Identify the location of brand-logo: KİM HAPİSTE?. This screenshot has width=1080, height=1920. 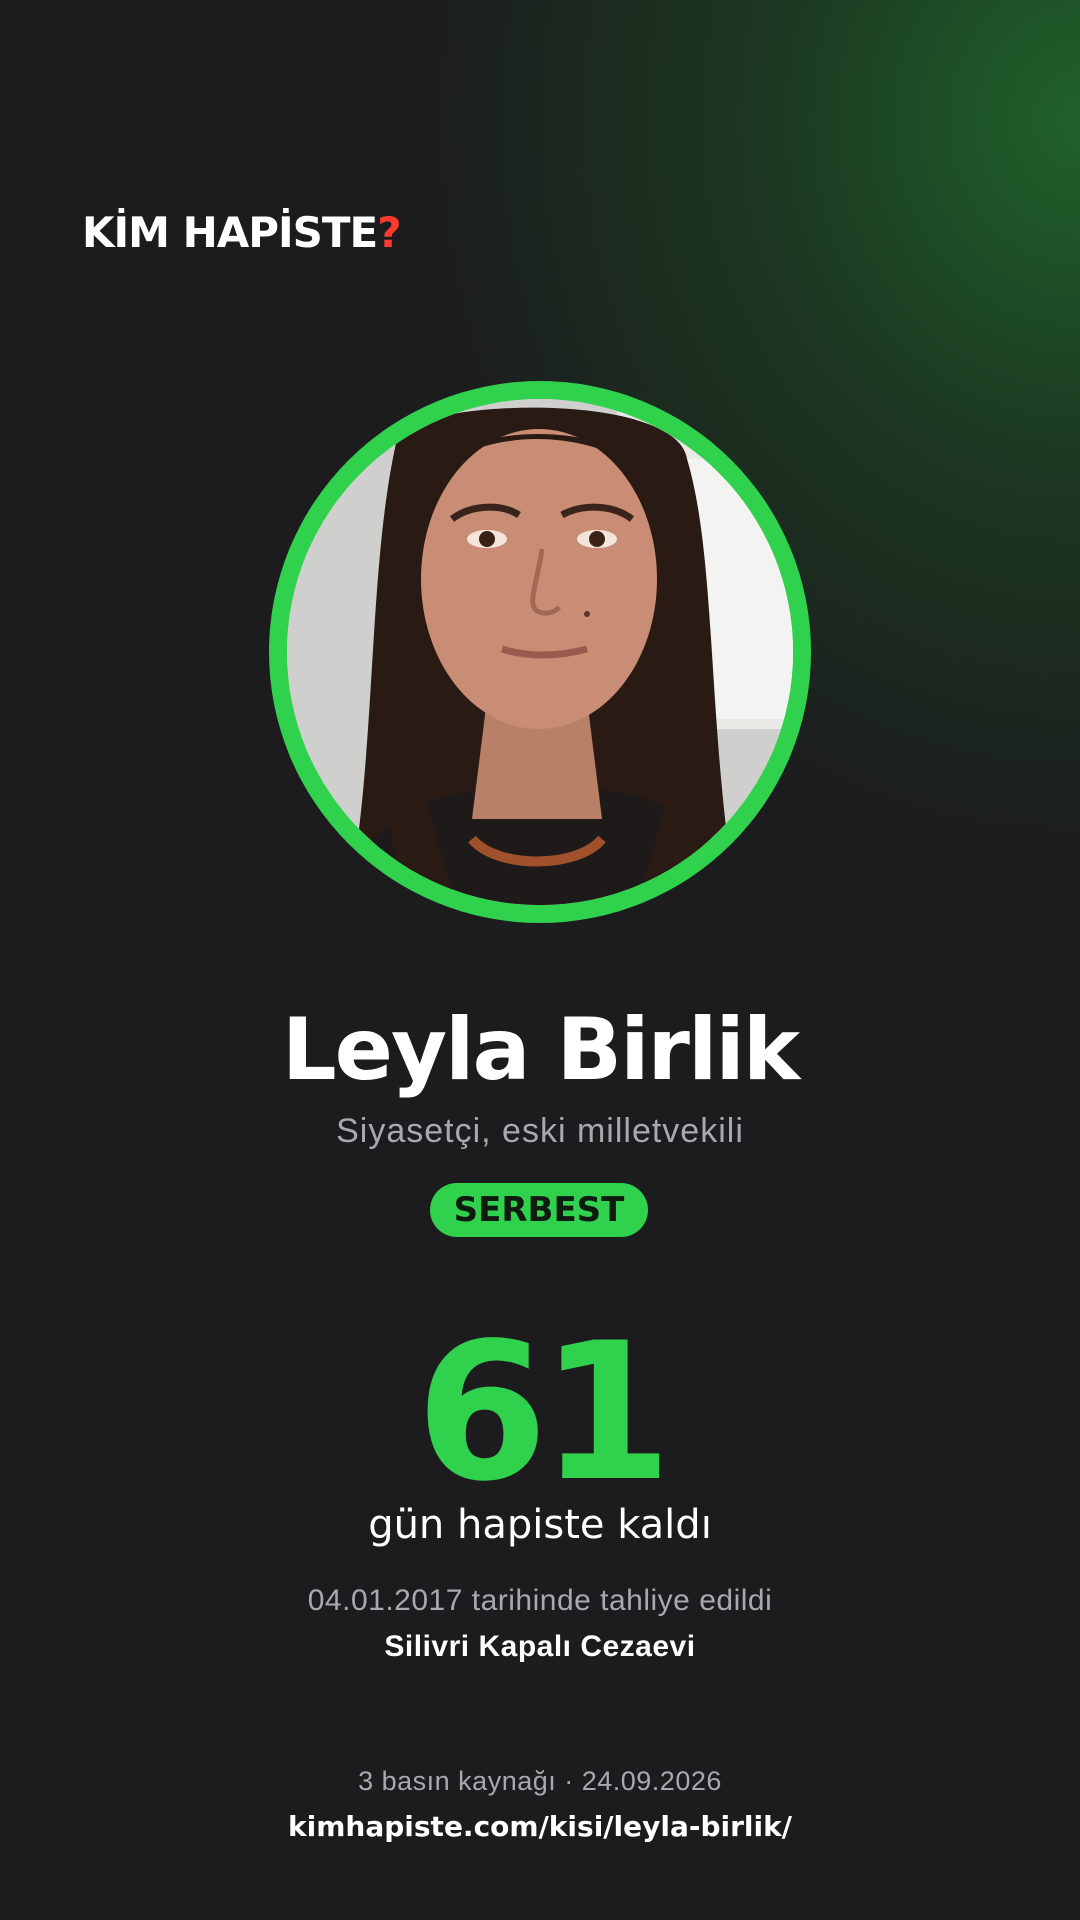
(242, 233).